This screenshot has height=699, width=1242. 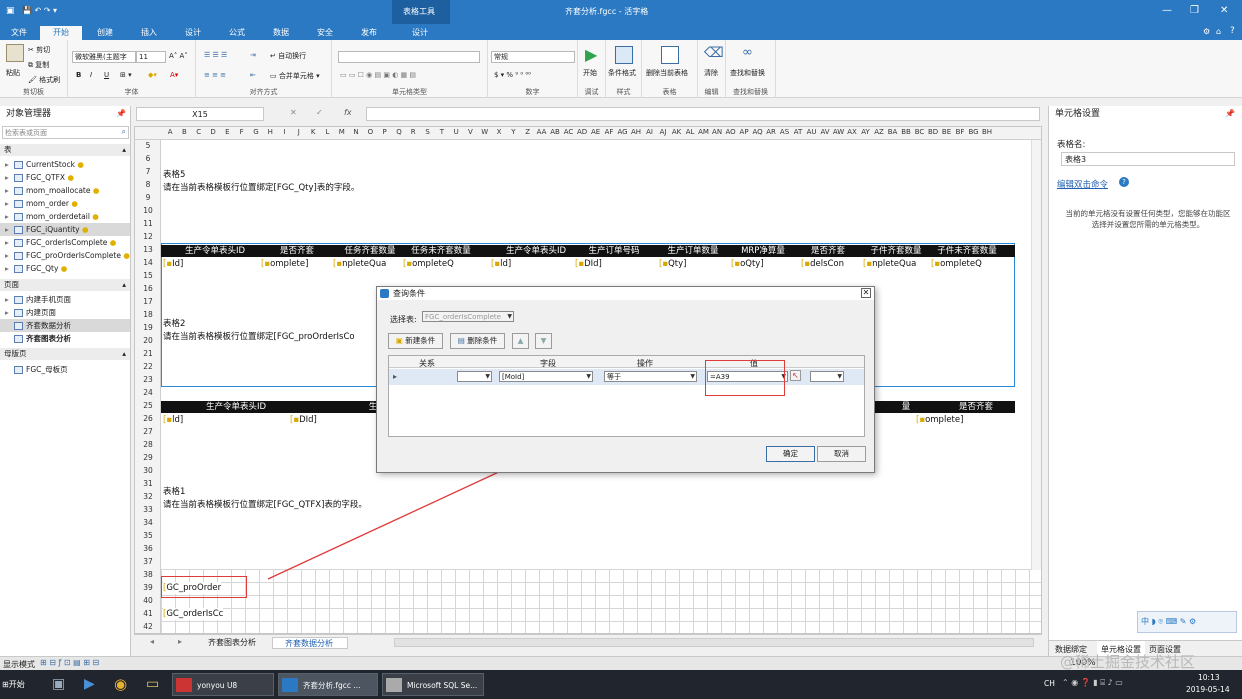 I want to click on tab-design: 设计, so click(x=193, y=33).